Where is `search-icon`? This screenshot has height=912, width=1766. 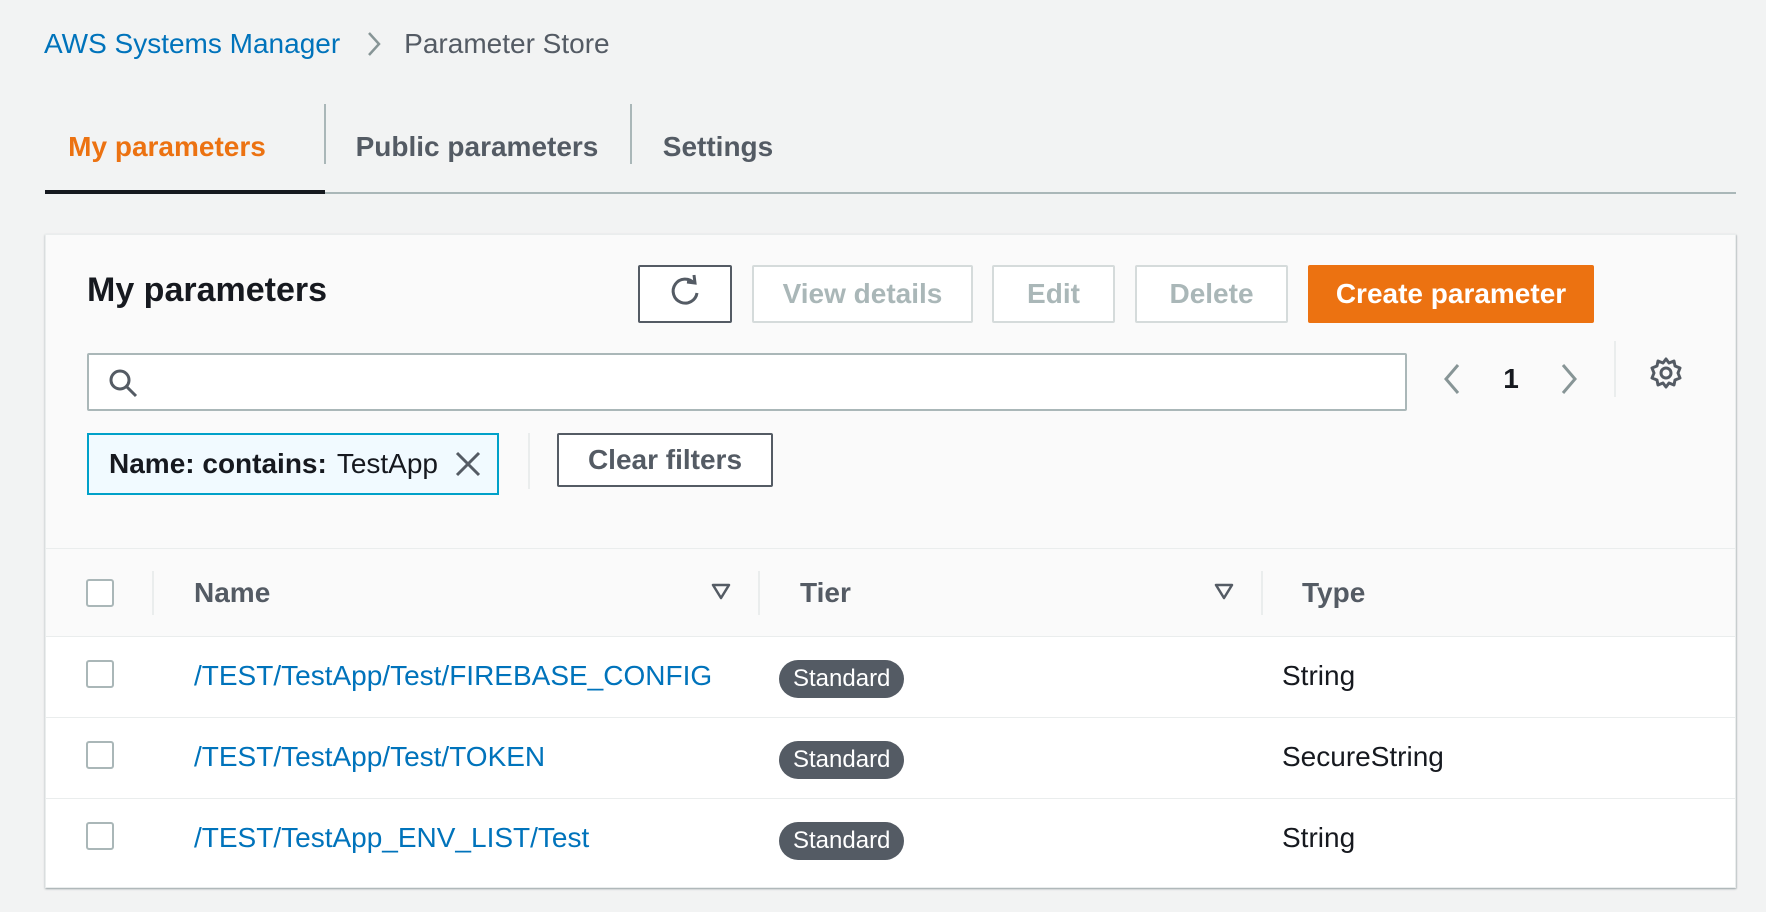 search-icon is located at coordinates (123, 385).